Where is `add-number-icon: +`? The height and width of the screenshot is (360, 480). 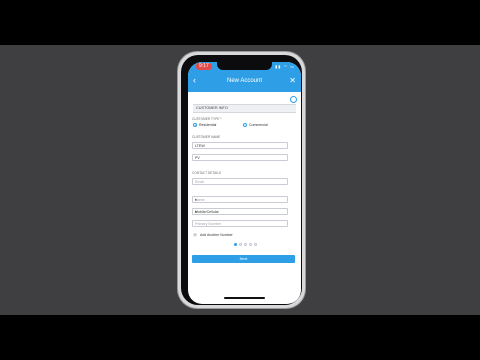
add-number-icon: + is located at coordinates (195, 235).